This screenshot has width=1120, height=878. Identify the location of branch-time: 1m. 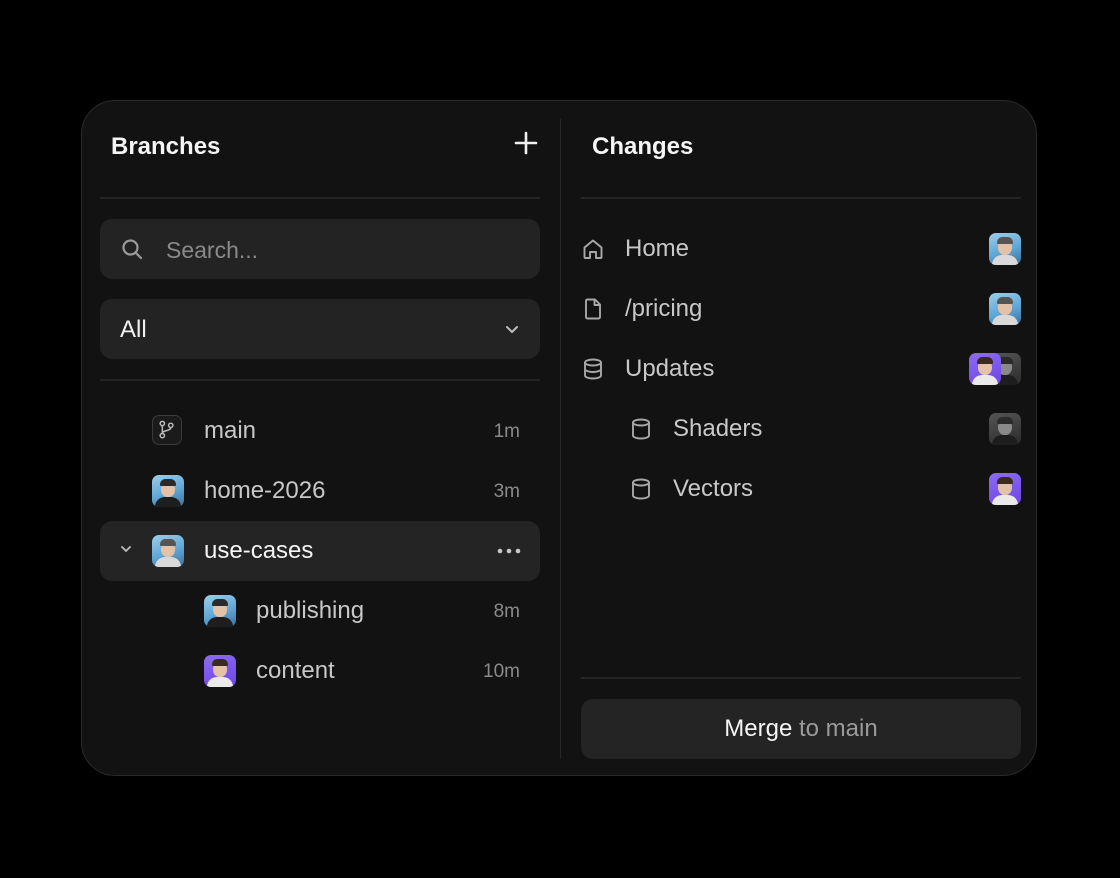
(506, 431).